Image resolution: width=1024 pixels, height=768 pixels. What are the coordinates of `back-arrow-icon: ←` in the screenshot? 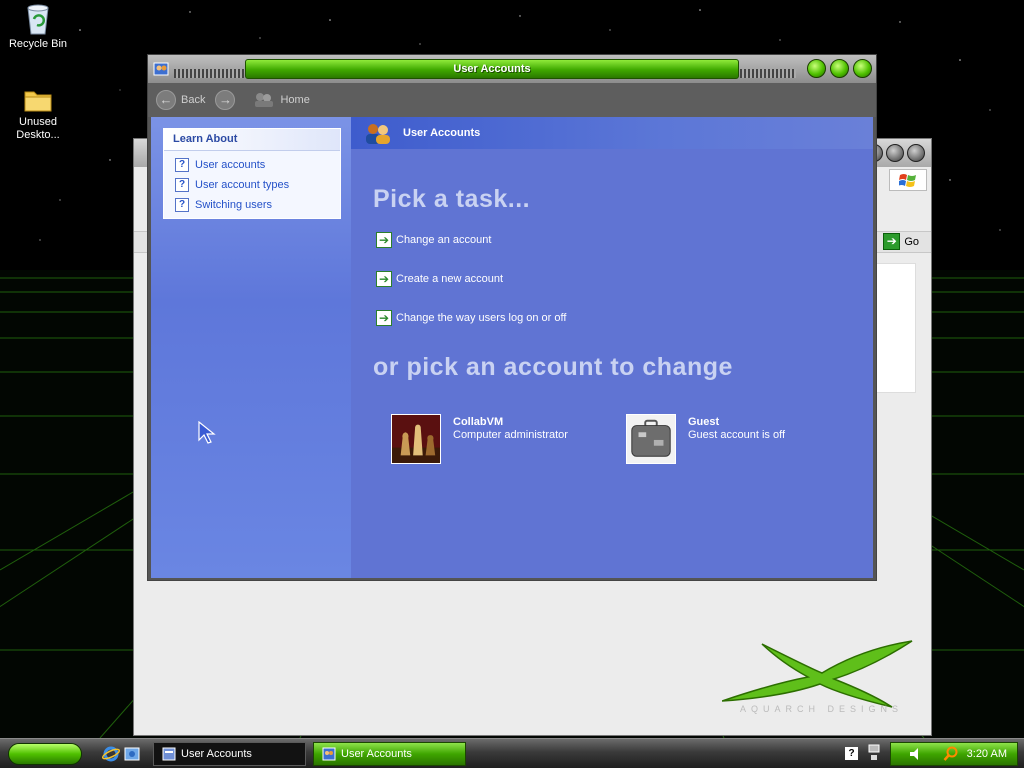 It's located at (166, 100).